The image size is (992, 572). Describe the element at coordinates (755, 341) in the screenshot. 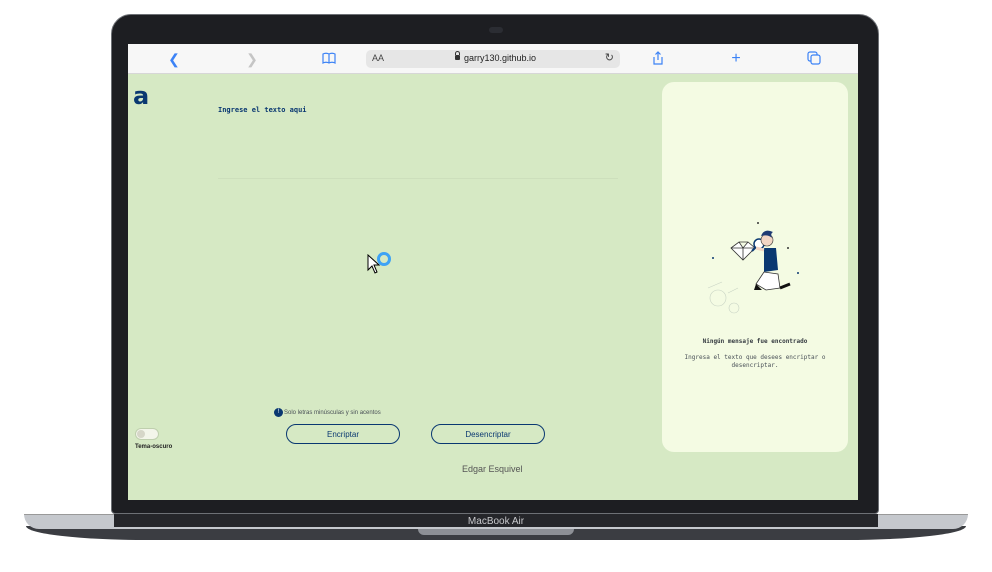

I see `result-title: Ningún mensaje fue encontrado` at that location.